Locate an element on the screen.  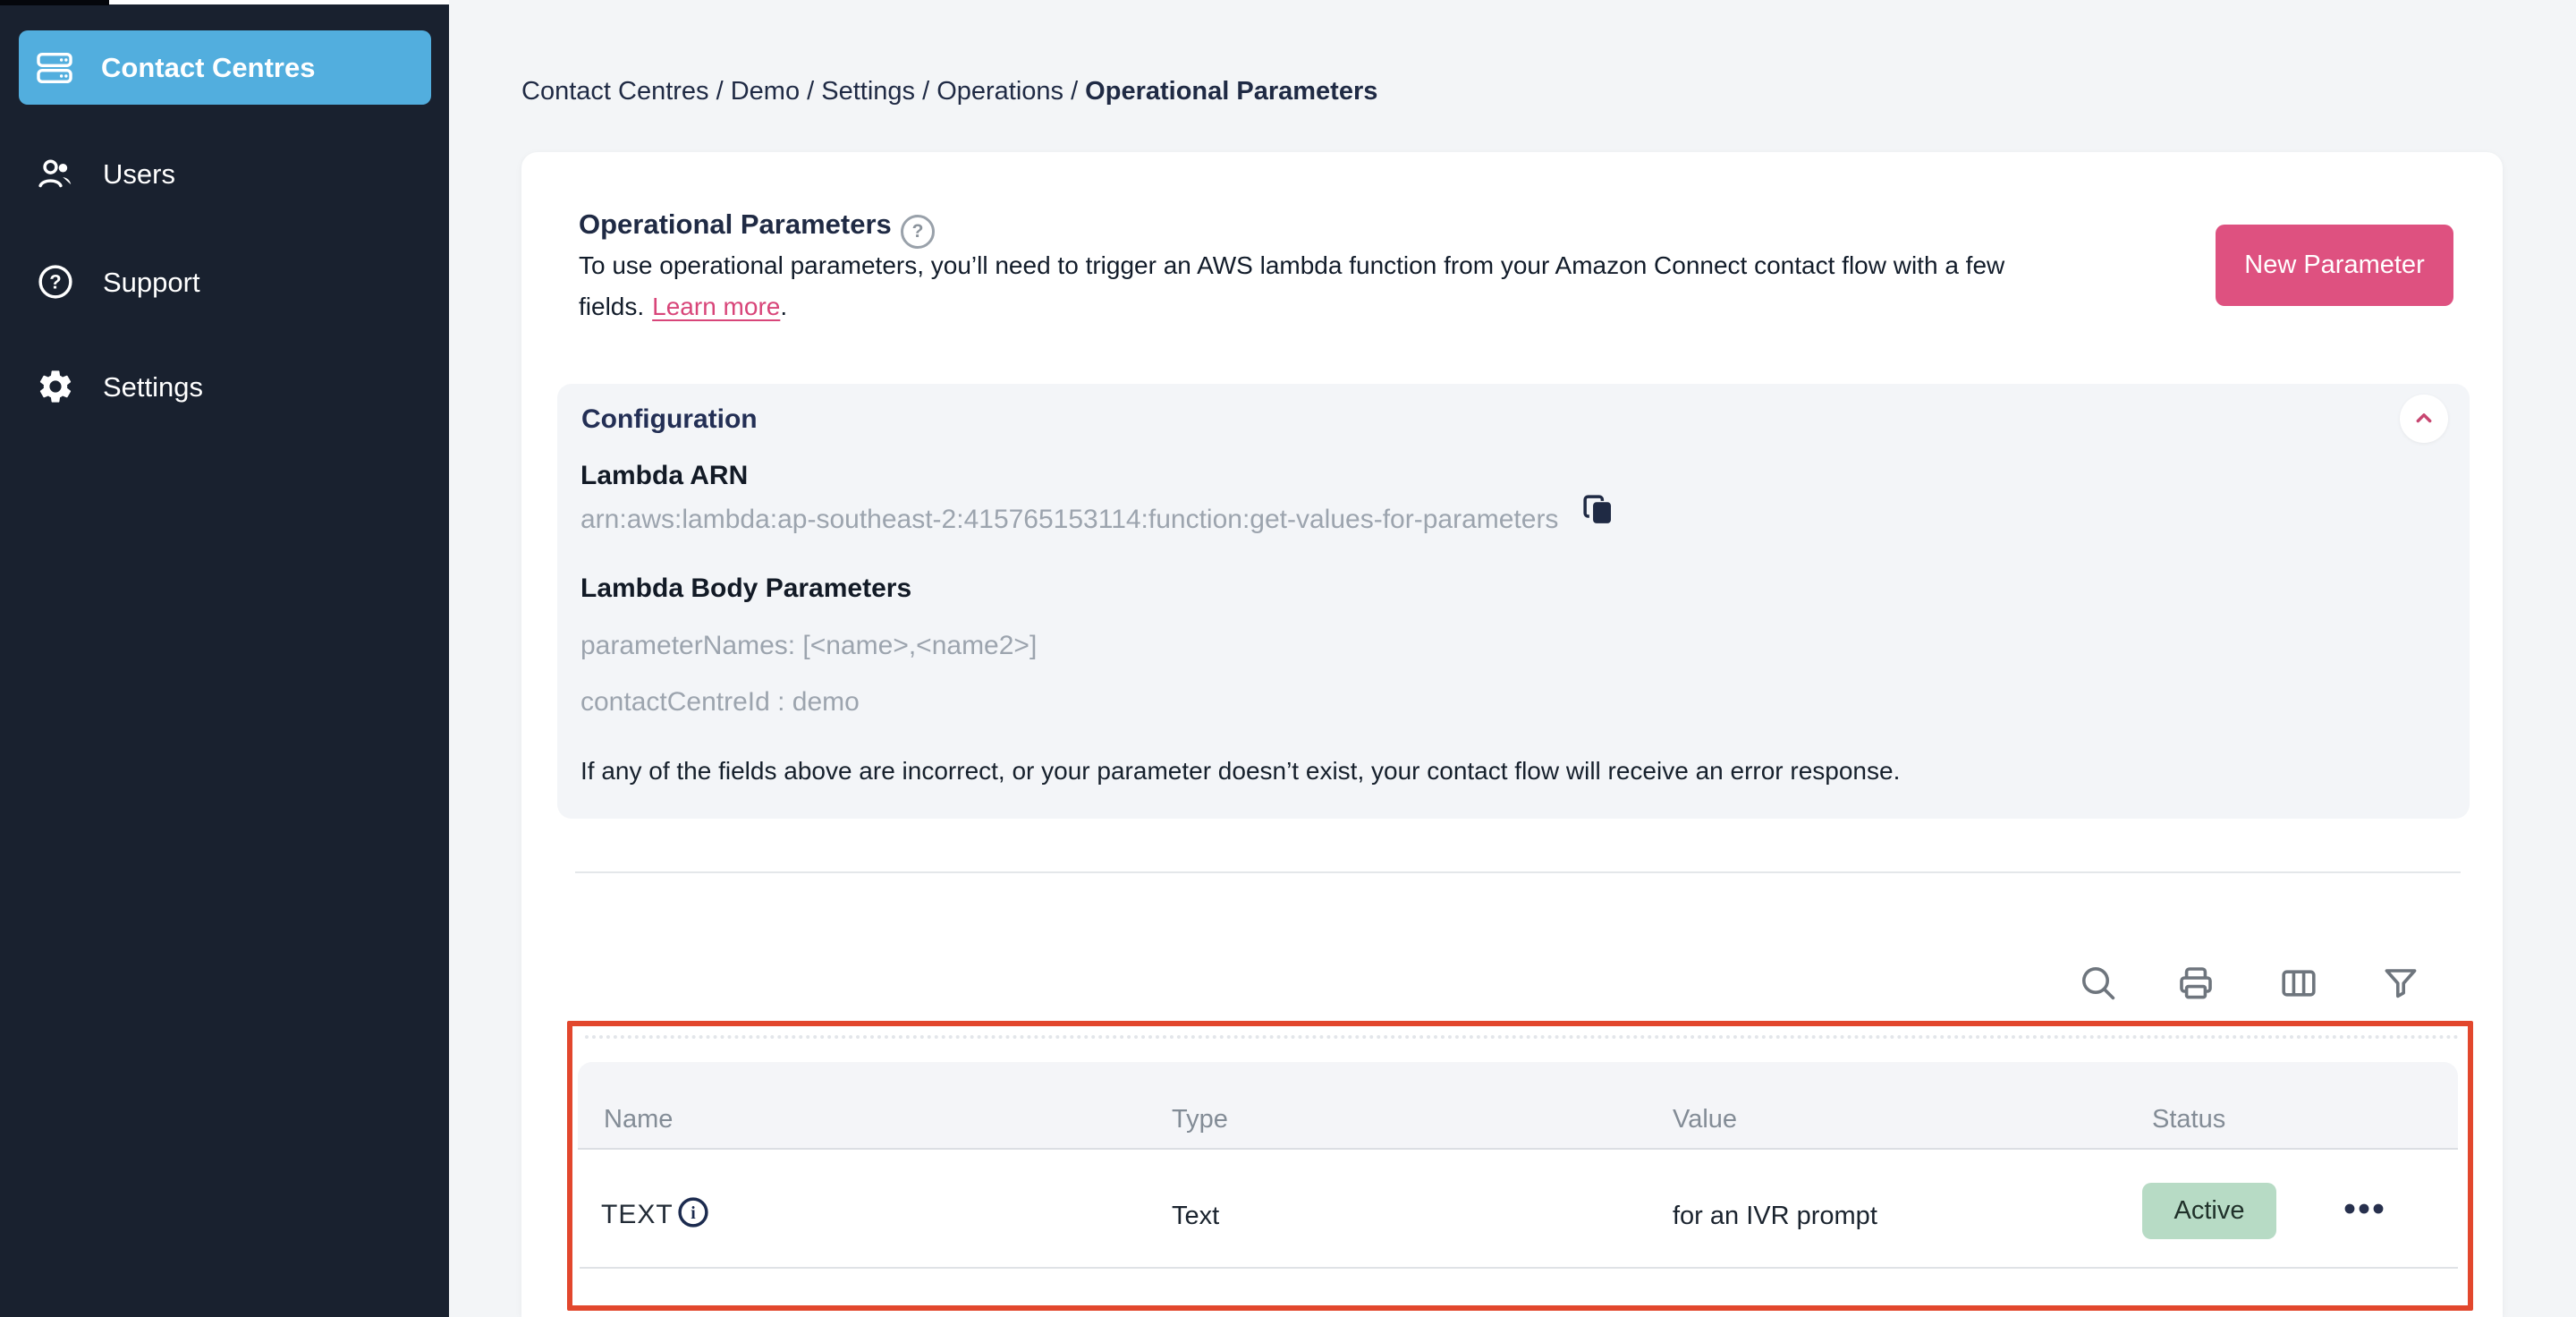
breadcrumb-current: Operational Parameters is located at coordinates (1231, 91).